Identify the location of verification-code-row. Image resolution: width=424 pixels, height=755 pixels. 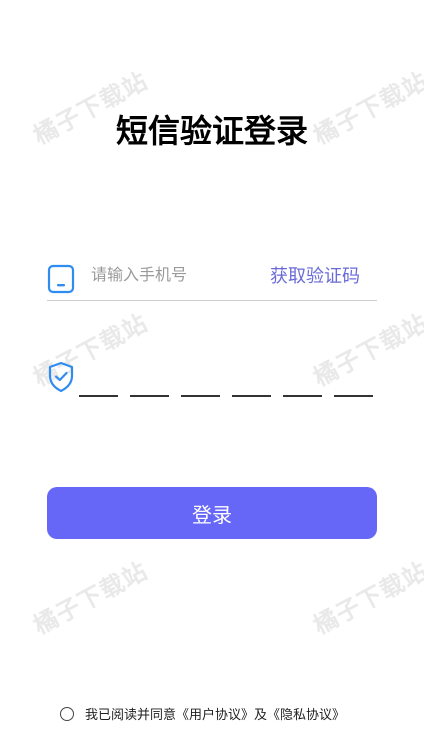
(212, 381).